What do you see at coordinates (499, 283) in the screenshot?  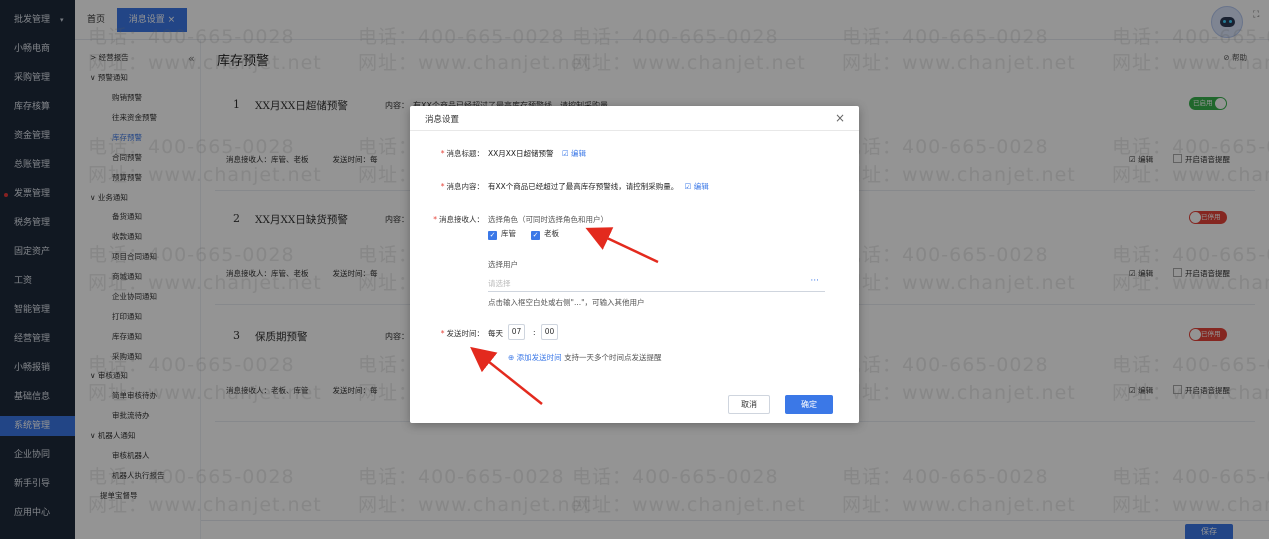 I see `user-select-placeholder: 请选择` at bounding box center [499, 283].